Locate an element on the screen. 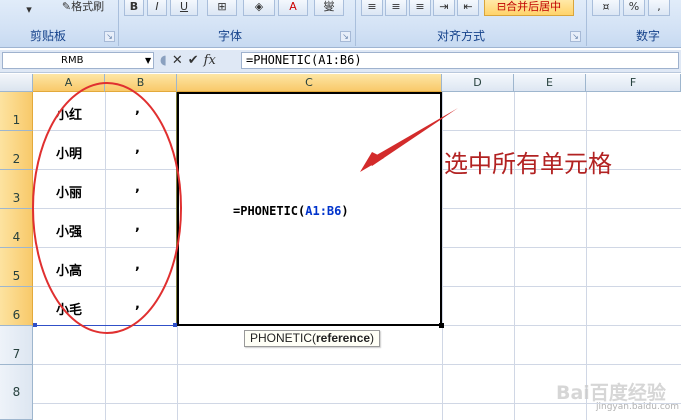  align-right-icon: ≡ is located at coordinates (420, 6).